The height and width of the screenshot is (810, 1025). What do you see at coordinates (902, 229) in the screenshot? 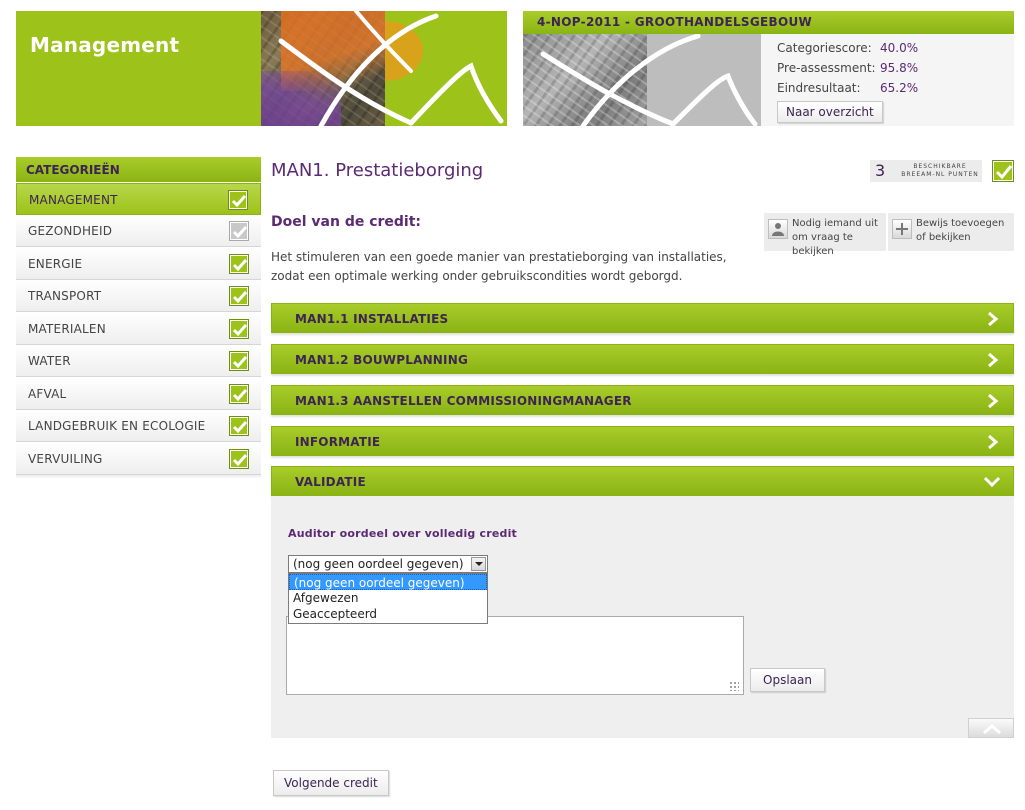
I see `plus-icon` at bounding box center [902, 229].